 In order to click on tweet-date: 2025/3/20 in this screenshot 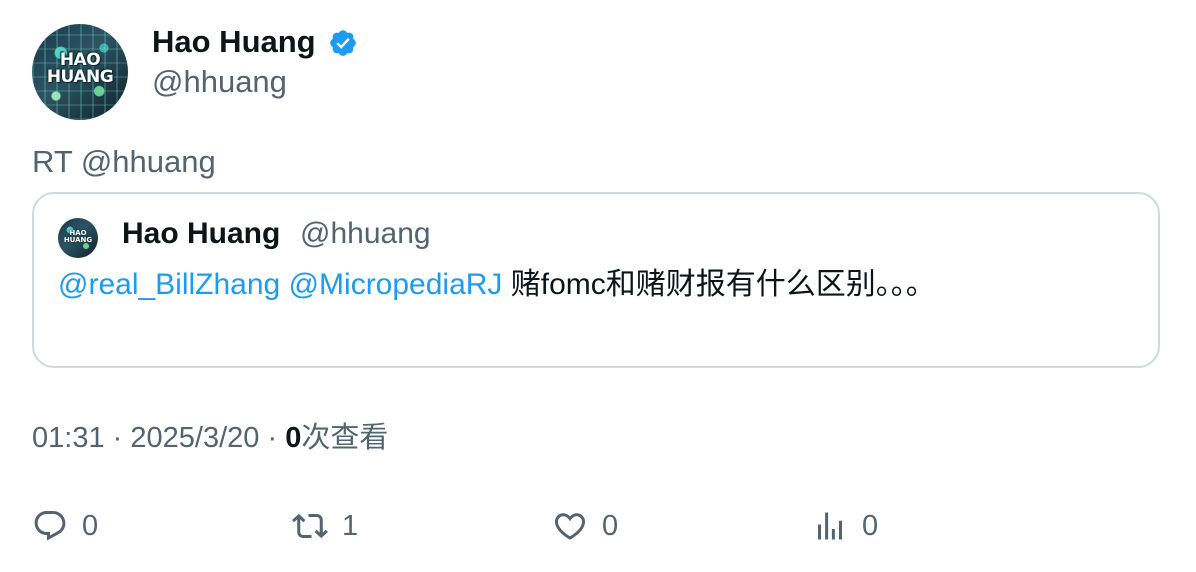, I will do `click(194, 438)`.